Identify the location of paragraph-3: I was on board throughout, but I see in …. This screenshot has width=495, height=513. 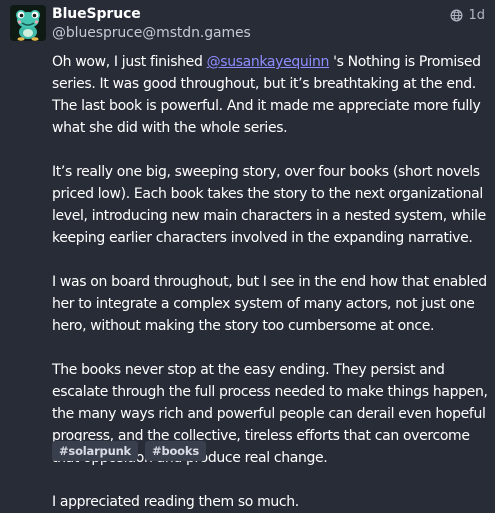
(269, 304).